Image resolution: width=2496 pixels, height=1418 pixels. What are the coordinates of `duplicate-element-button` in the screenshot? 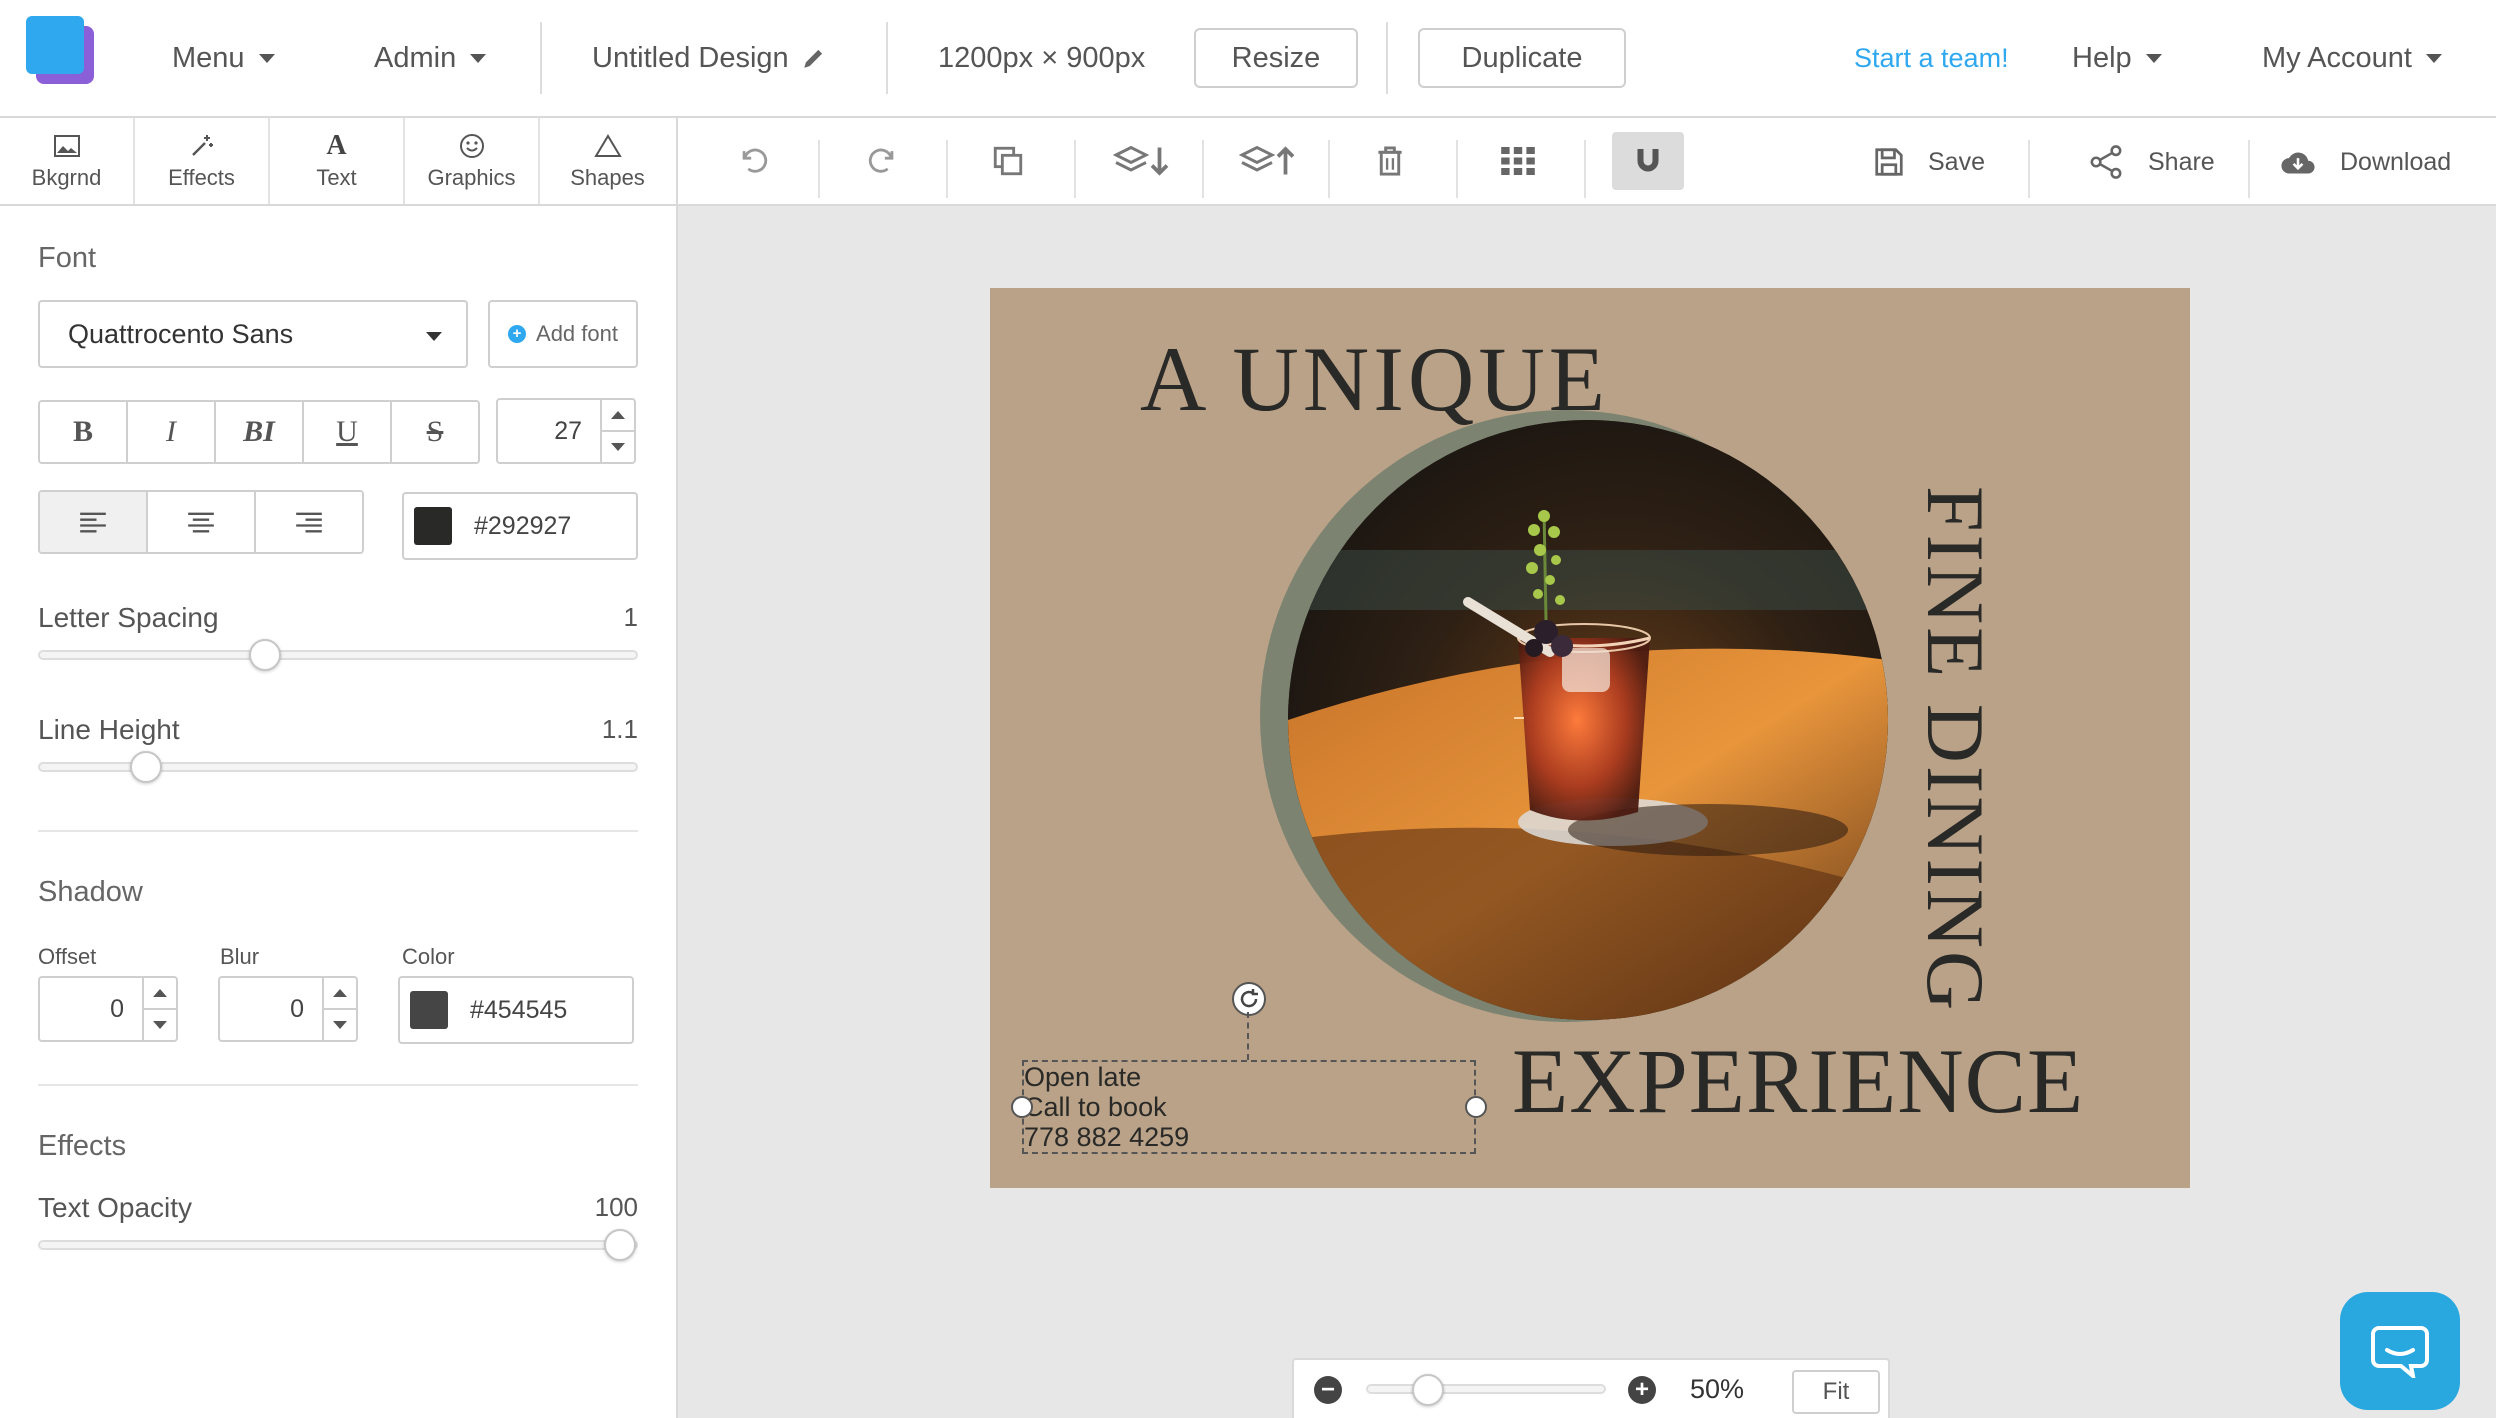 It's located at (1008, 161).